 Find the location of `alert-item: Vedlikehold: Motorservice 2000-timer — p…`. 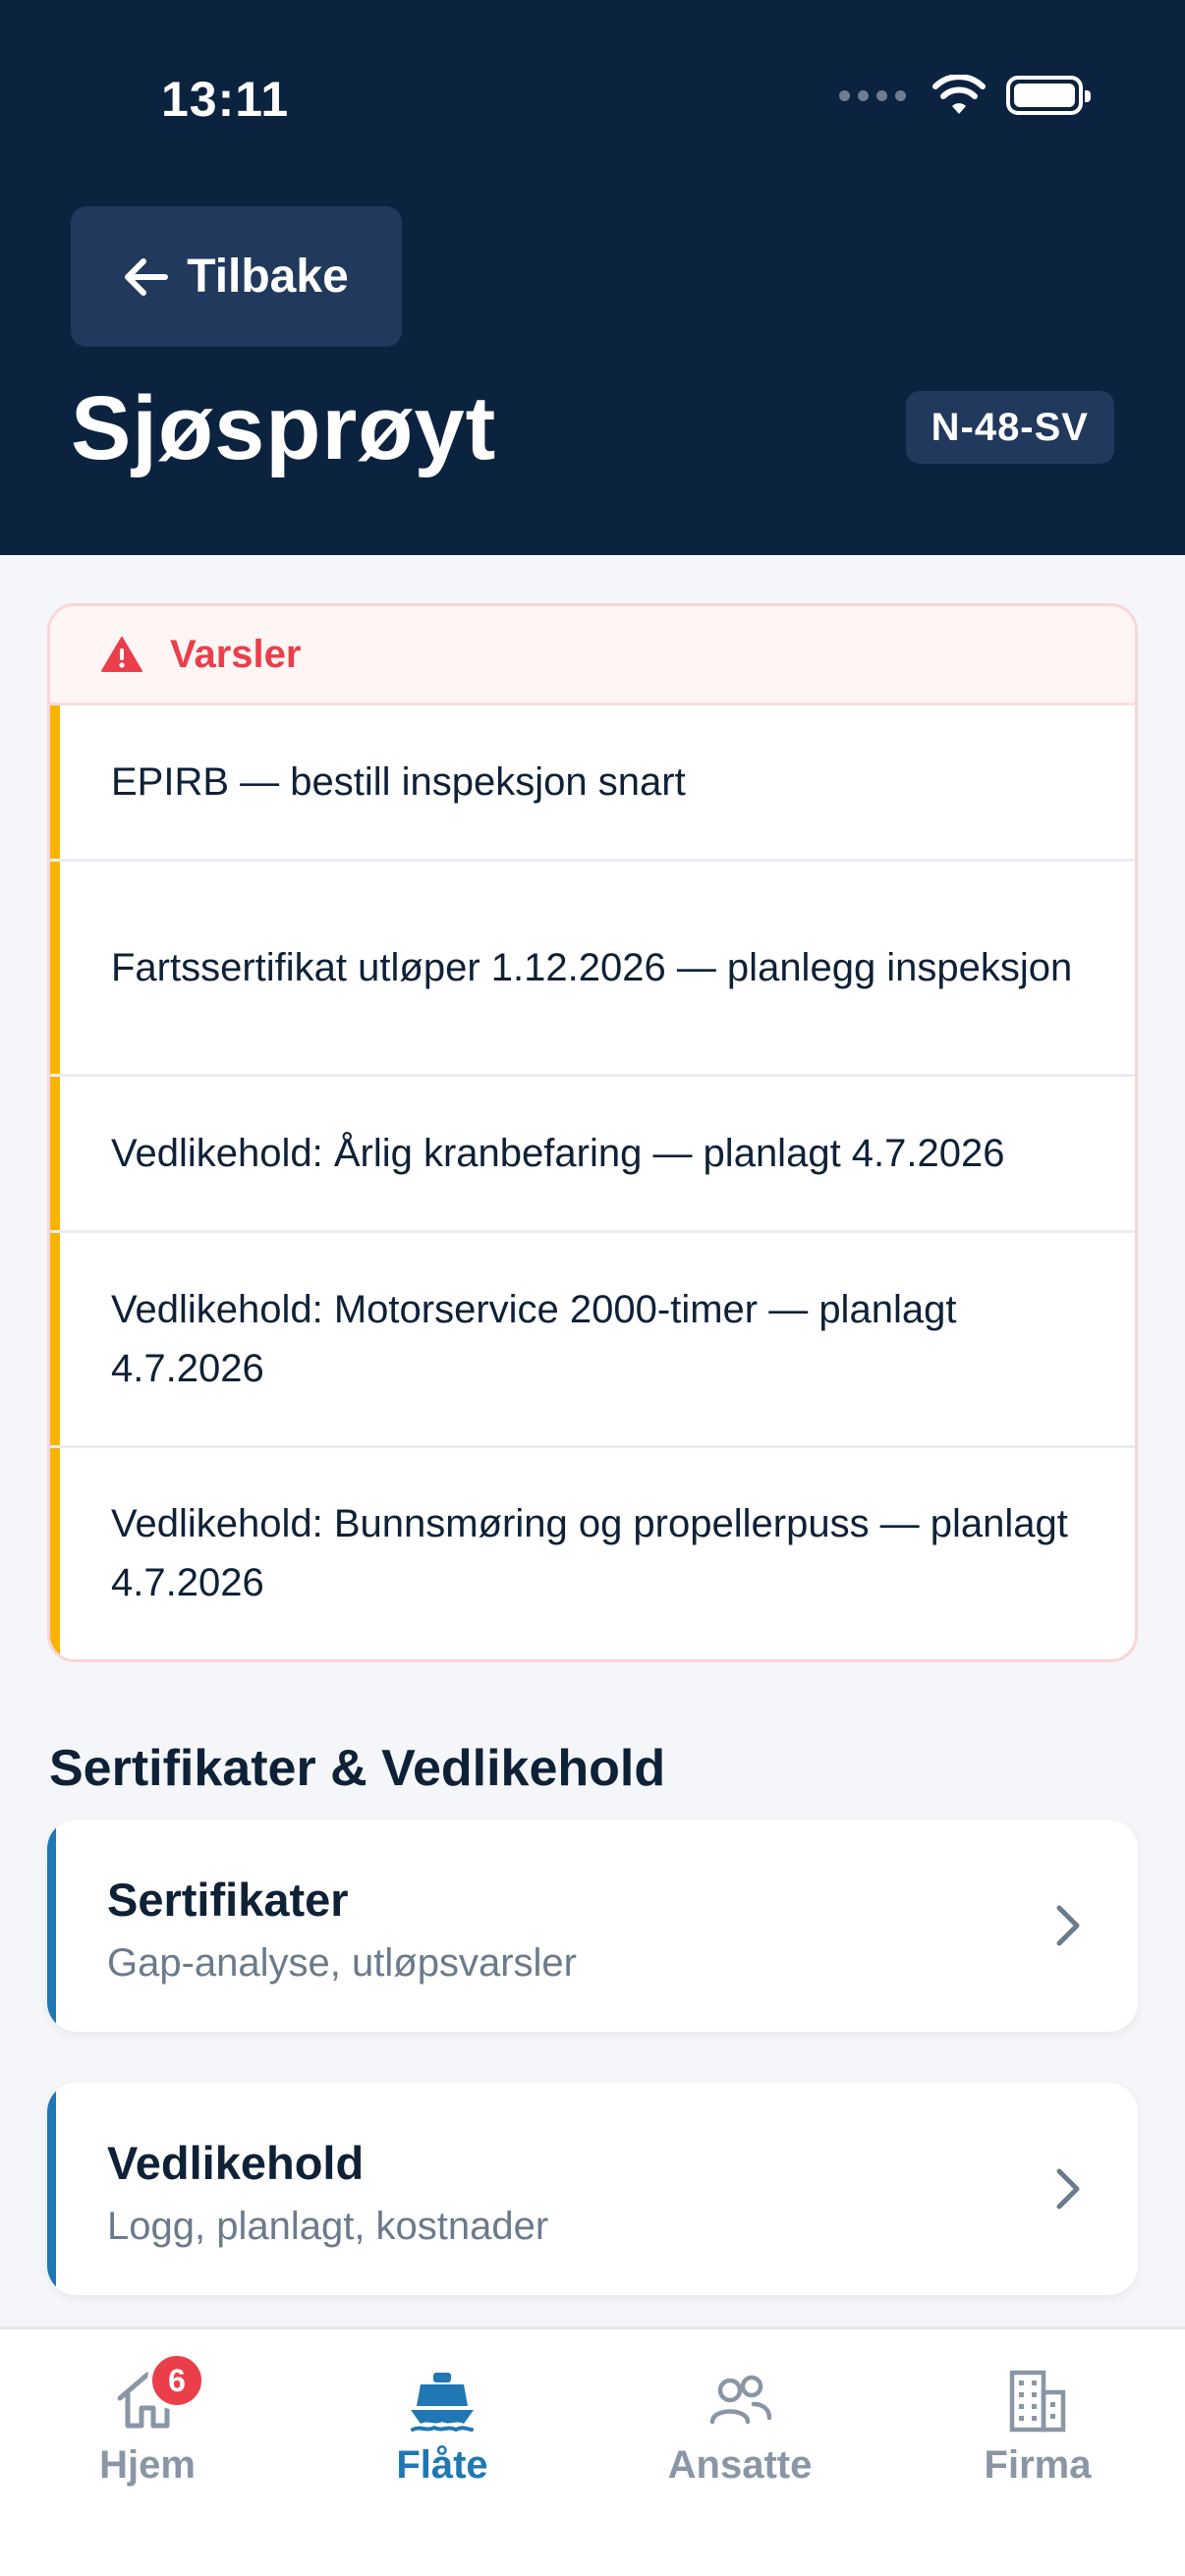

alert-item: Vedlikehold: Motorservice 2000-timer — p… is located at coordinates (592, 1340).